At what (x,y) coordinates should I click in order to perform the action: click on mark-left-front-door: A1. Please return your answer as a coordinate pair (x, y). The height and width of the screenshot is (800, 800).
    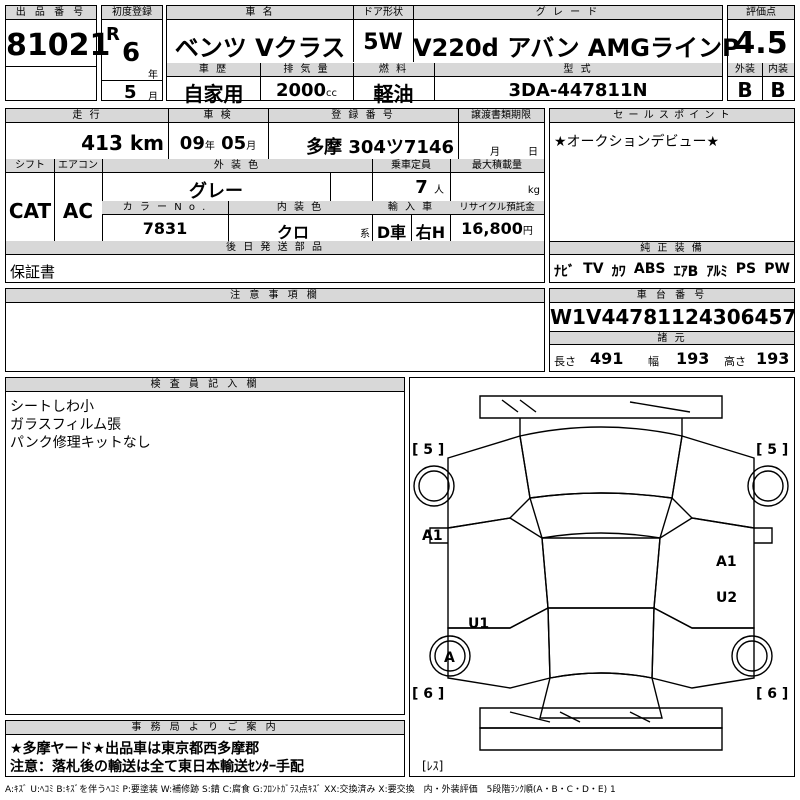
    Looking at the image, I should click on (432, 536).